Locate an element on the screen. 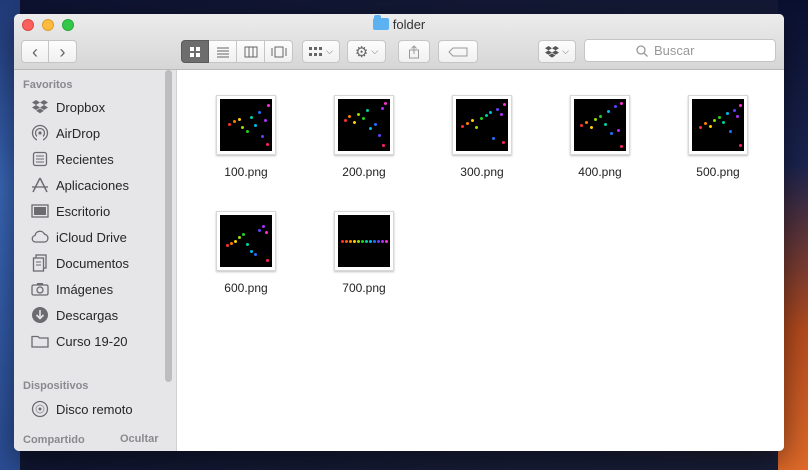  sidebar-item-icloud-drive: iCloud Drive is located at coordinates (100, 237).